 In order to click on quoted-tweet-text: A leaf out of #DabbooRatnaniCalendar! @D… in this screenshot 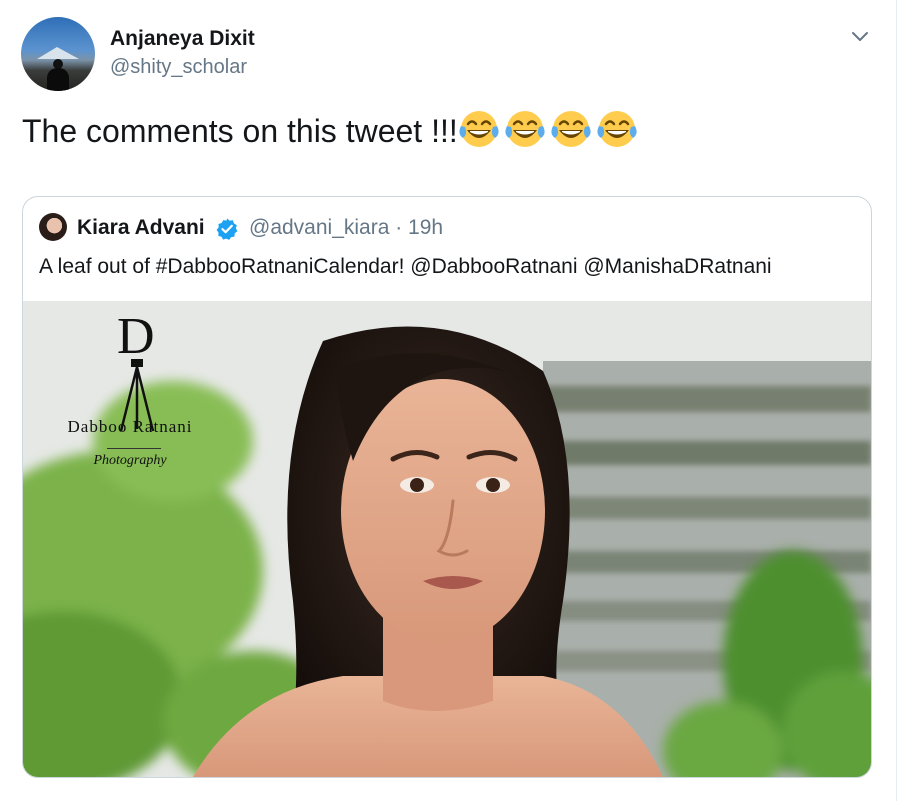, I will do `click(405, 266)`.